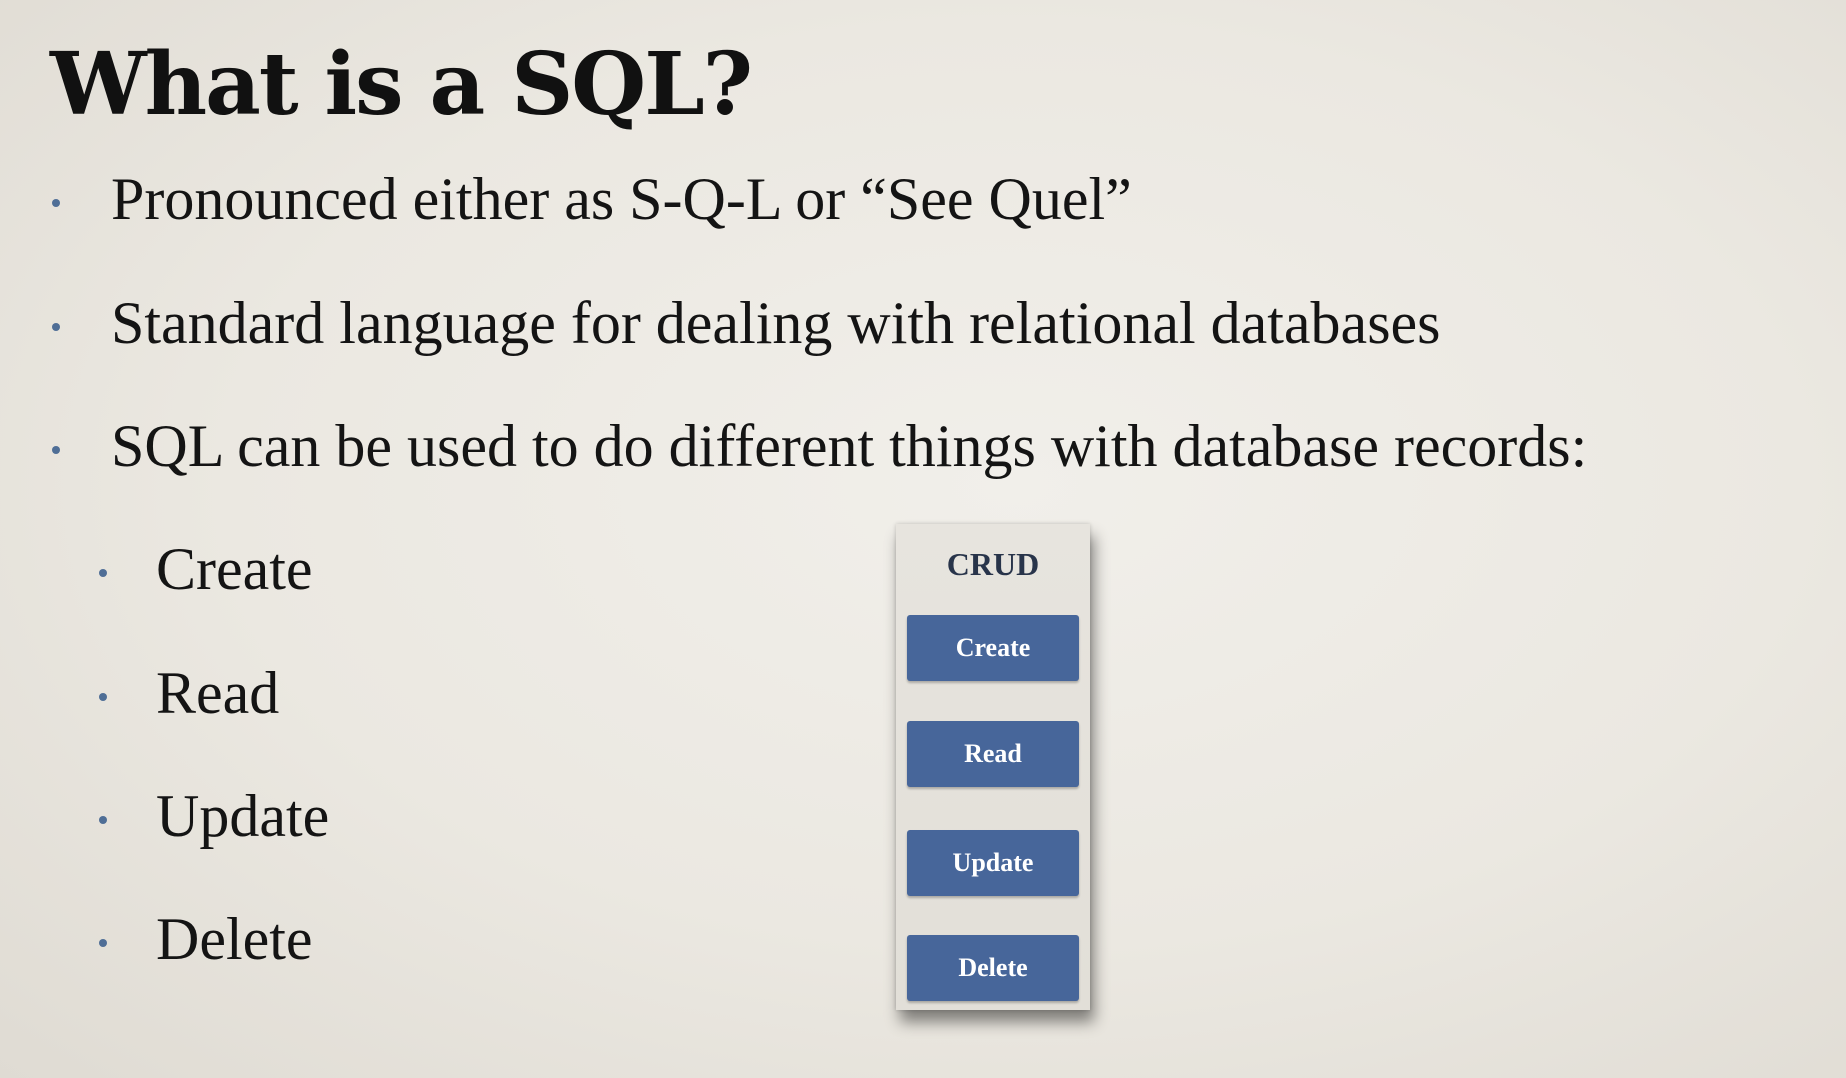  What do you see at coordinates (993, 564) in the screenshot?
I see `crud-panel-title: CRUD` at bounding box center [993, 564].